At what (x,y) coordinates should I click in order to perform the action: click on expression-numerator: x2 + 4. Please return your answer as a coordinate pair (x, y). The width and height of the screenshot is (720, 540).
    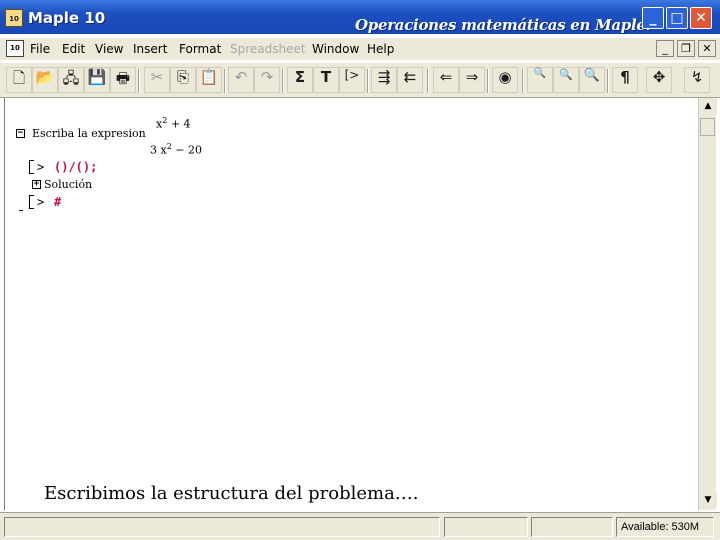
    Looking at the image, I should click on (173, 123).